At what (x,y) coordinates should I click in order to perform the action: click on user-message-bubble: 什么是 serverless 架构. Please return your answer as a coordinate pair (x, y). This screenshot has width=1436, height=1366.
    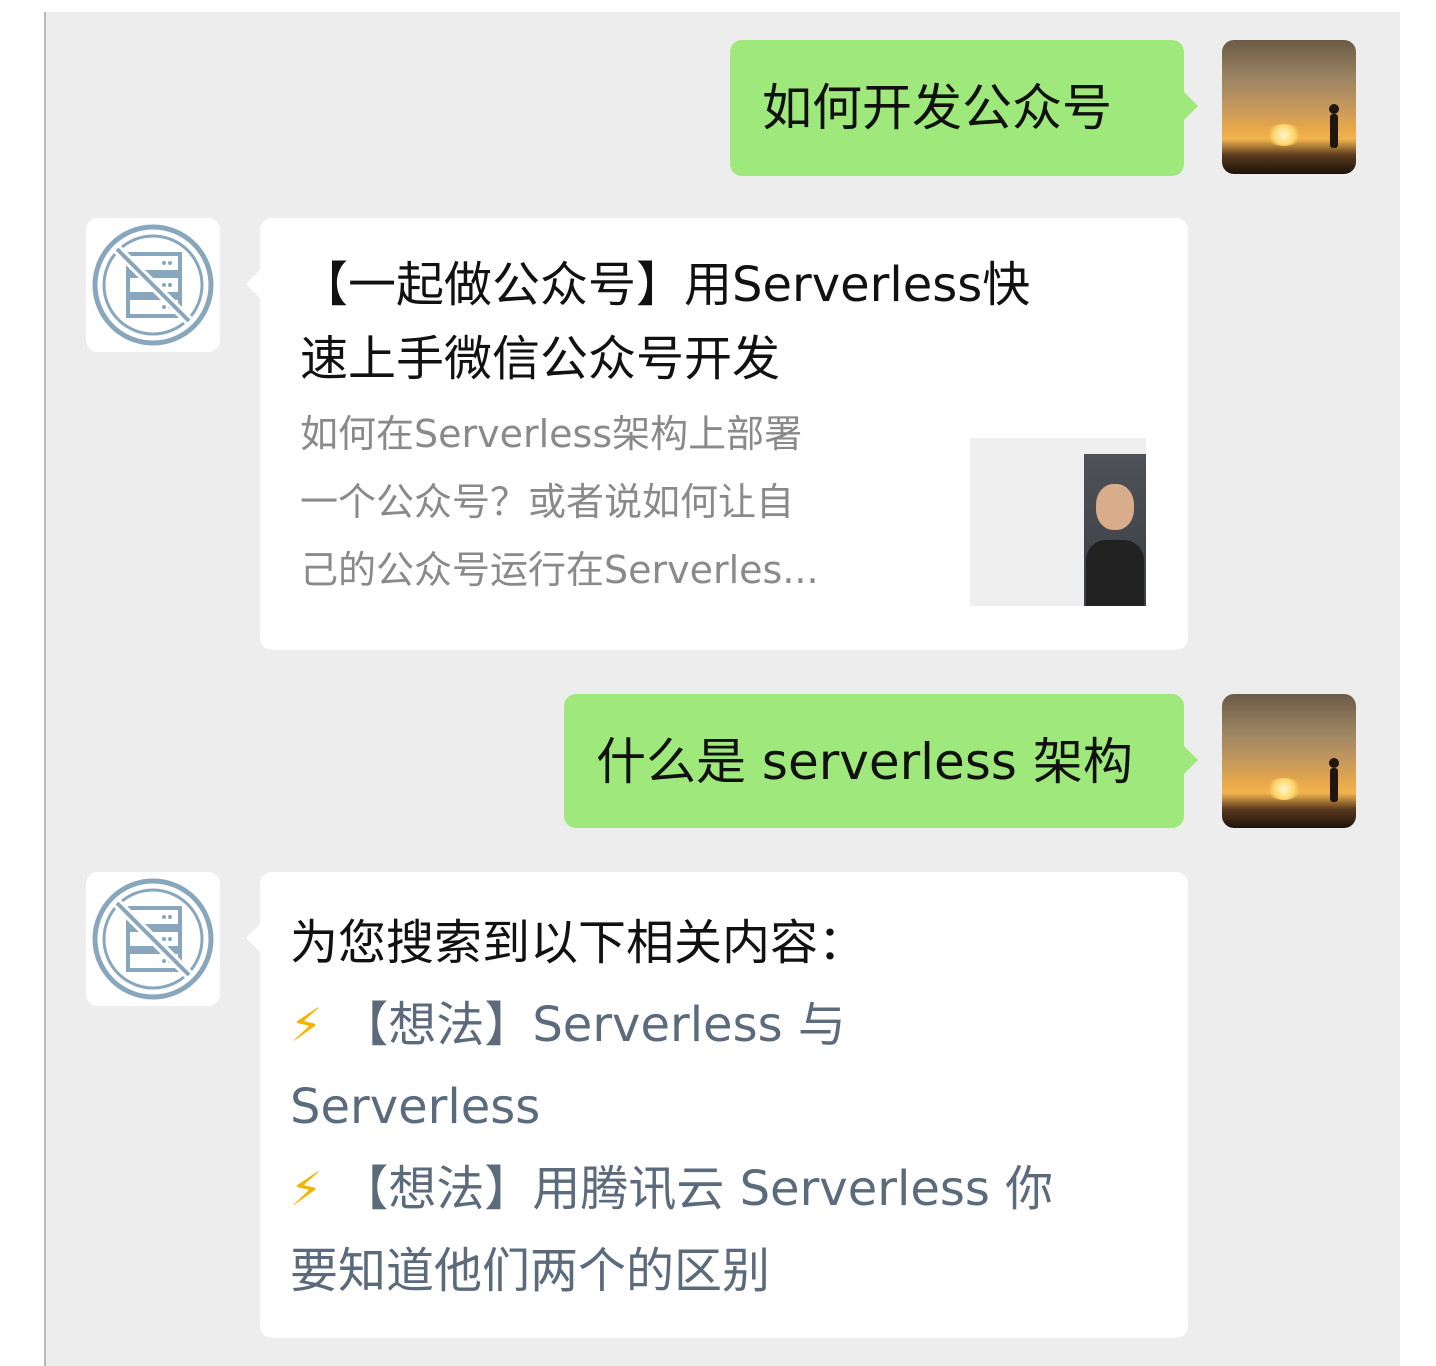
    Looking at the image, I should click on (881, 761).